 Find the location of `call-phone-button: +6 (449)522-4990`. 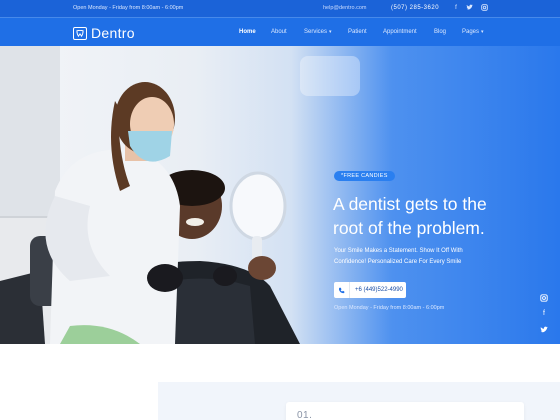

call-phone-button: +6 (449)522-4990 is located at coordinates (370, 290).